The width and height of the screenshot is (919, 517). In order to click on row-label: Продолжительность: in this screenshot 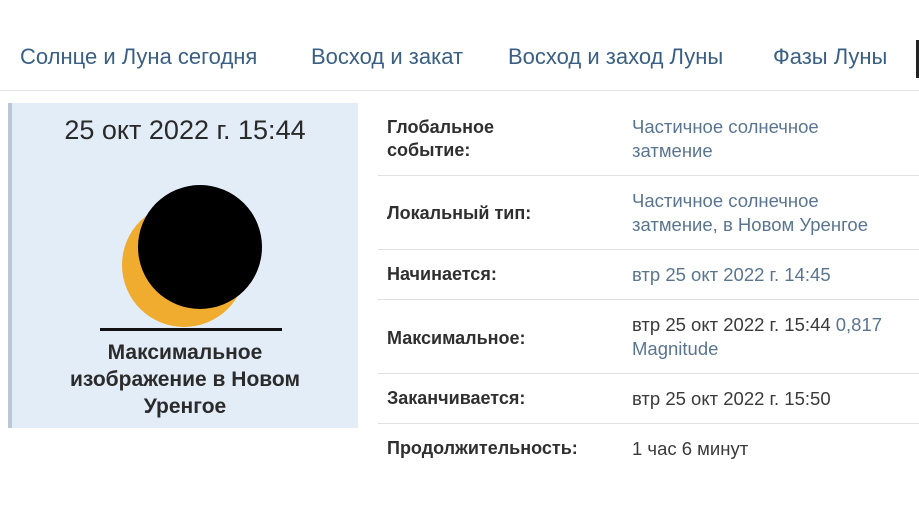, I will do `click(482, 448)`.